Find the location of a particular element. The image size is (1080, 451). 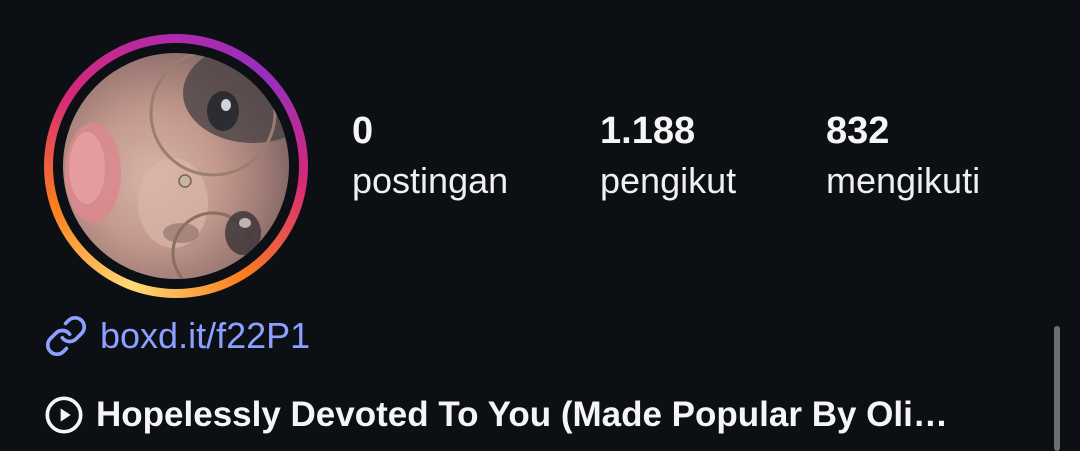

stat-posts: 0 postingan is located at coordinates (430, 156).